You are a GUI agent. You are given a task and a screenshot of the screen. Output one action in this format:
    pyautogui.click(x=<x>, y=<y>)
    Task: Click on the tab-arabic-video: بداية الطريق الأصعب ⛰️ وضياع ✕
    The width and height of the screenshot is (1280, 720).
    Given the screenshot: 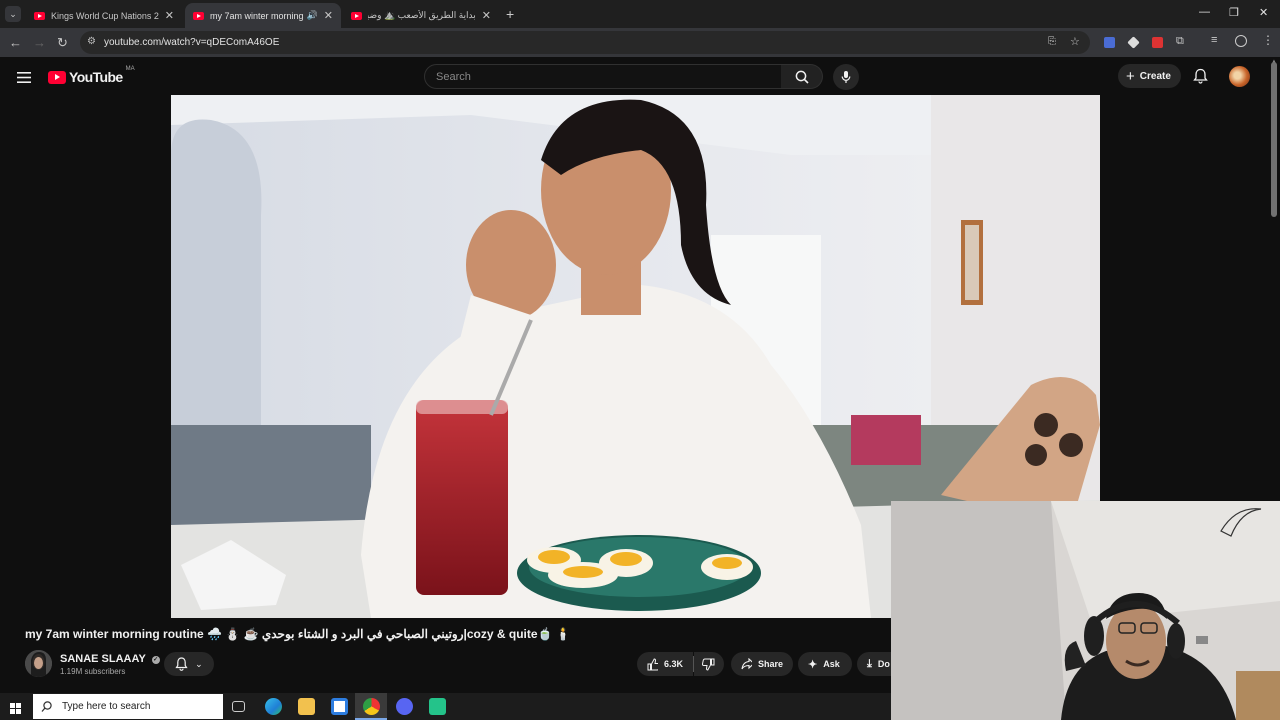 What is the action you would take?
    pyautogui.click(x=421, y=15)
    